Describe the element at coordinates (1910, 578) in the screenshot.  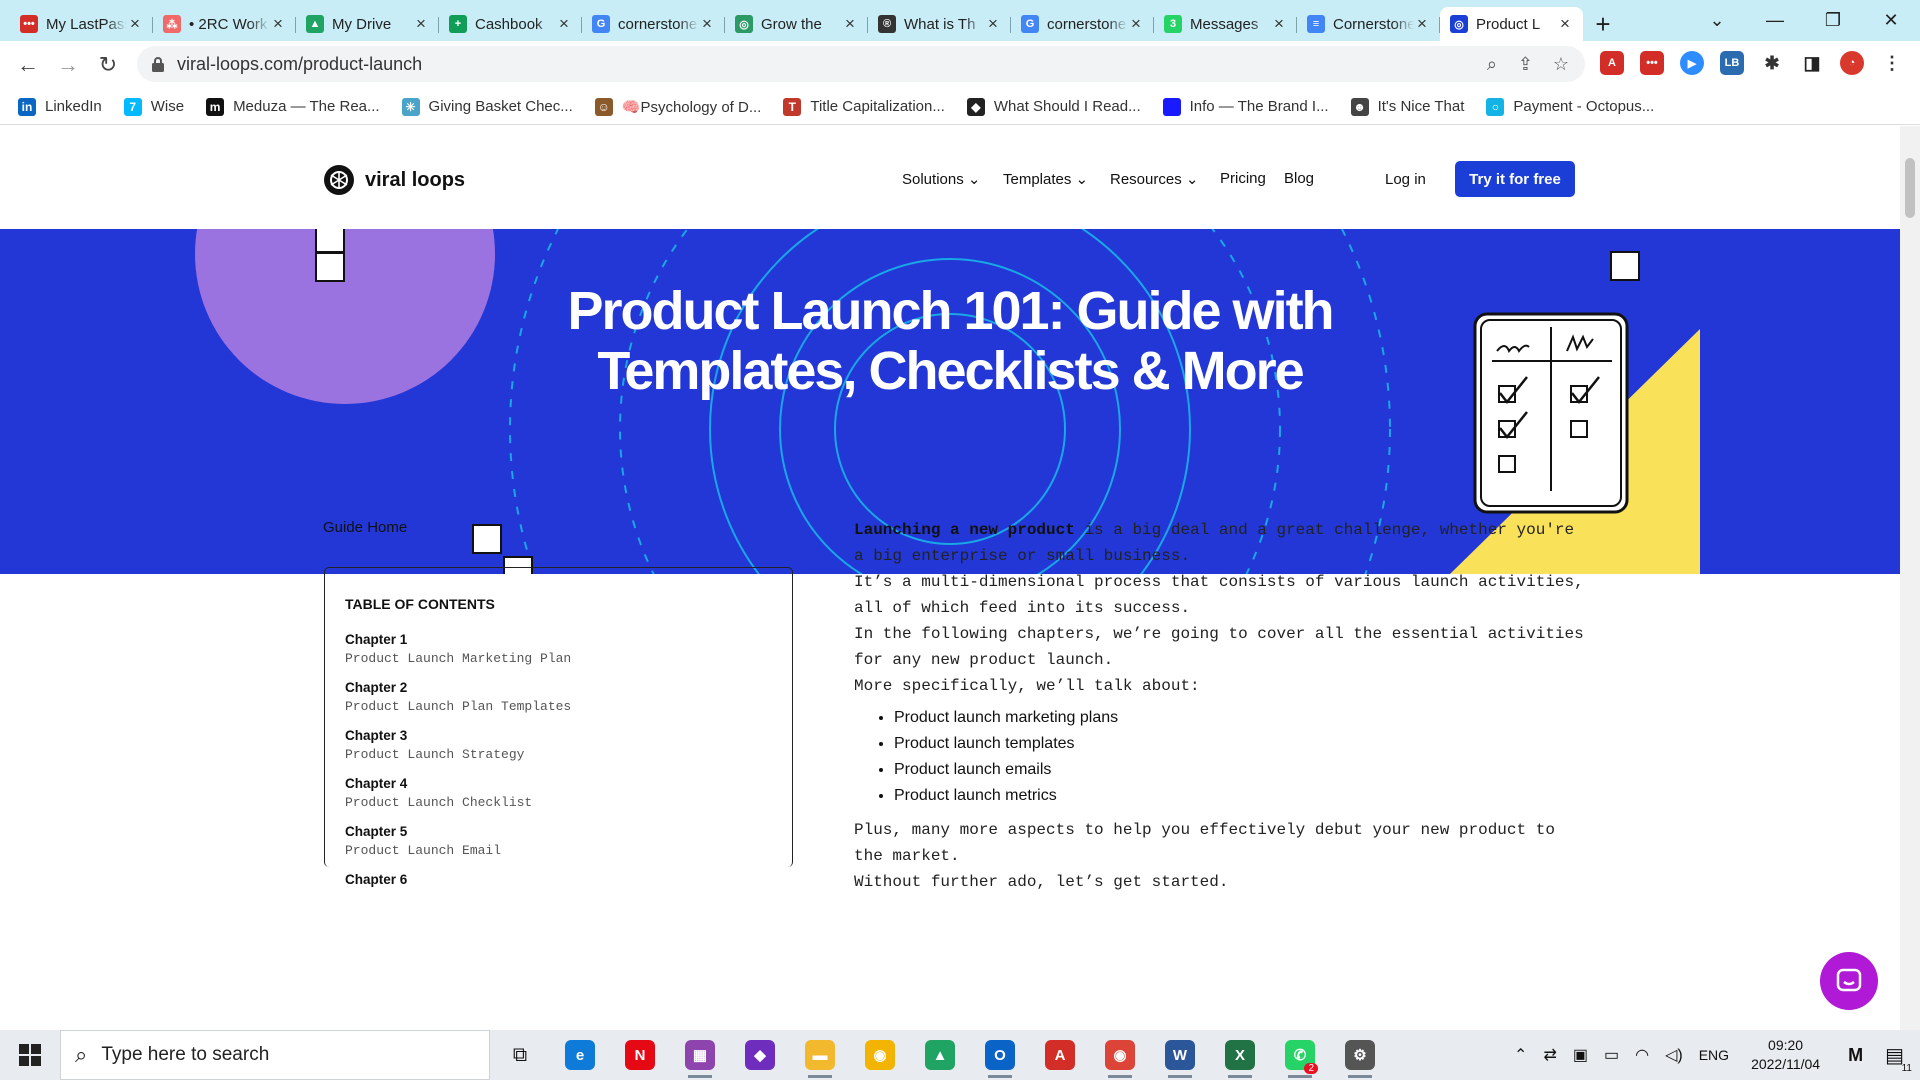
I see `page-scrollbar` at that location.